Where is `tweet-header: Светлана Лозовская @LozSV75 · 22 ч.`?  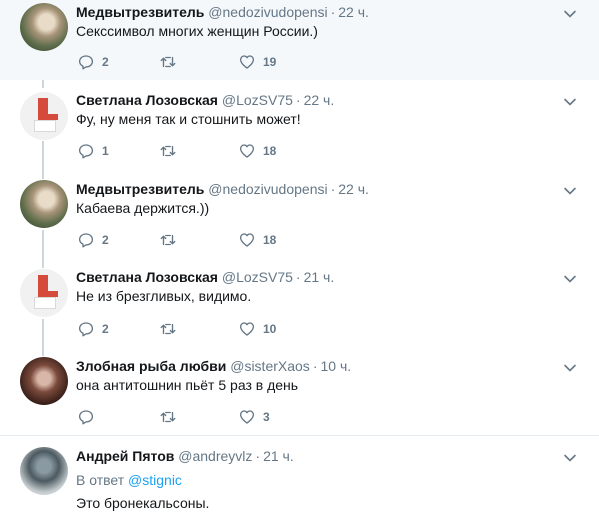
tweet-header: Светлана Лозовская @LozSV75 · 22 ч. is located at coordinates (205, 100).